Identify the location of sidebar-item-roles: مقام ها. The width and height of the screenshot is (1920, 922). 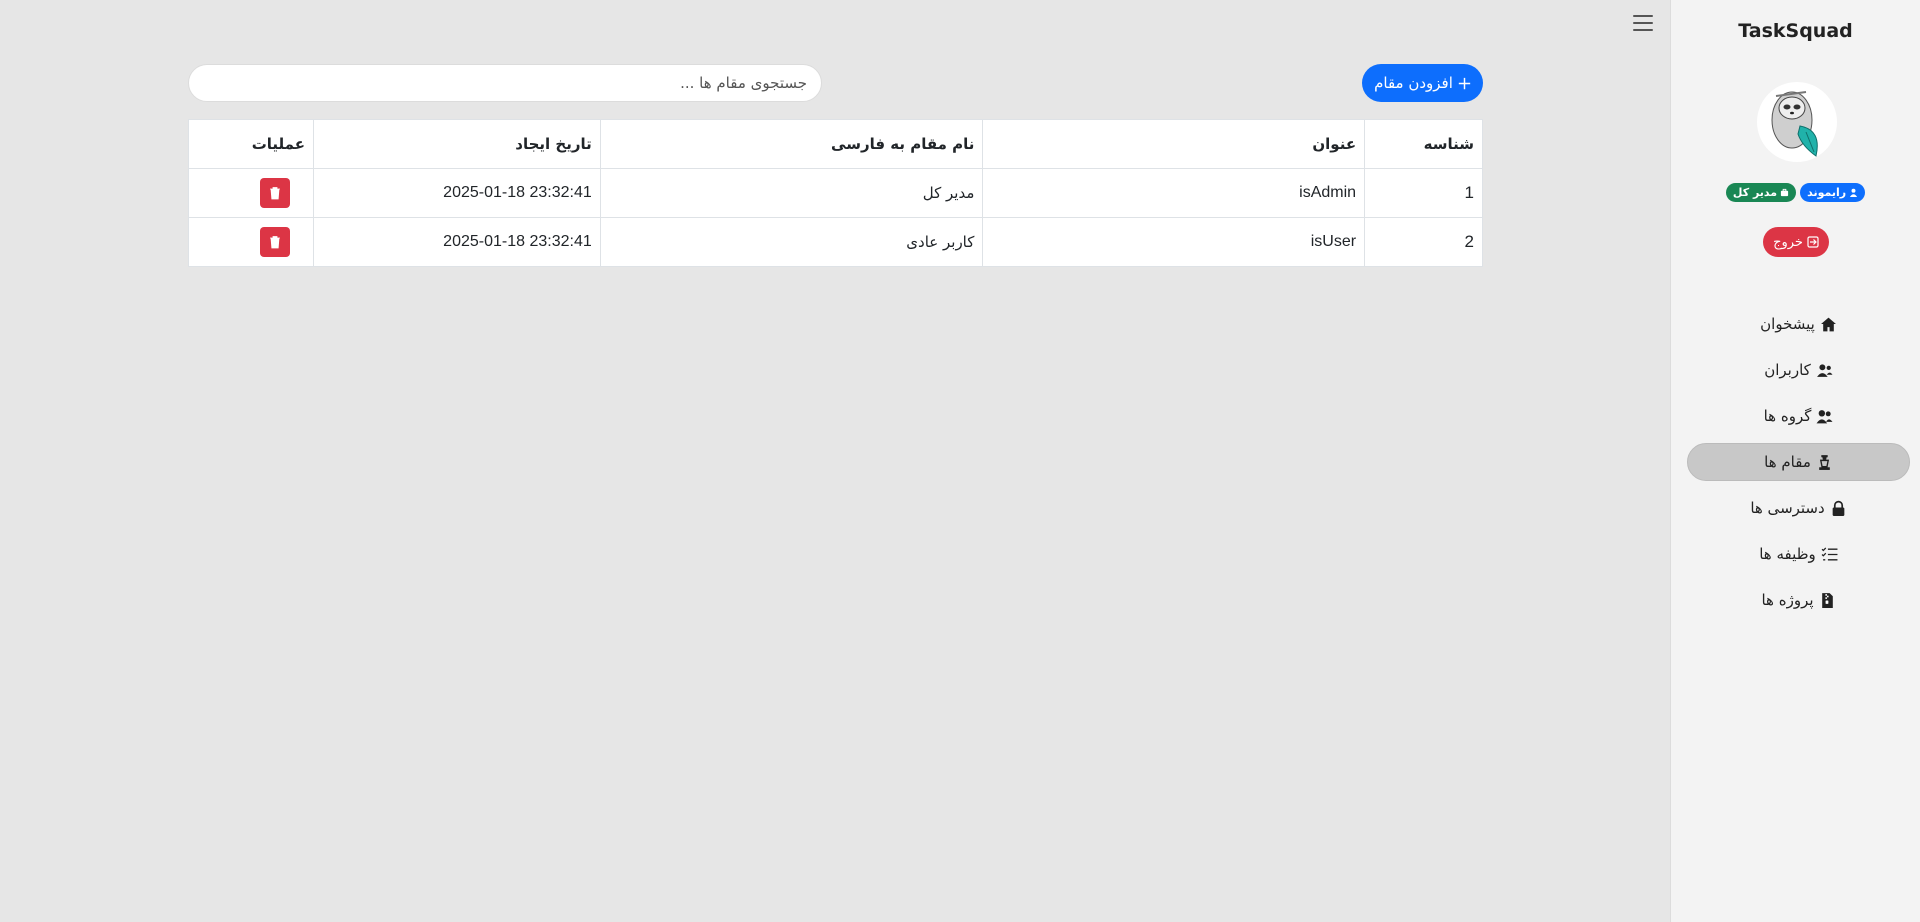
(1798, 462).